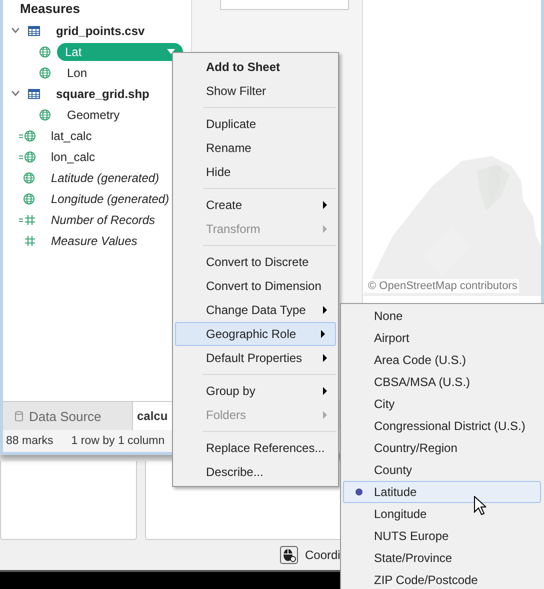 This screenshot has height=589, width=544. What do you see at coordinates (441, 558) in the screenshot?
I see `menu-item: State/Province` at bounding box center [441, 558].